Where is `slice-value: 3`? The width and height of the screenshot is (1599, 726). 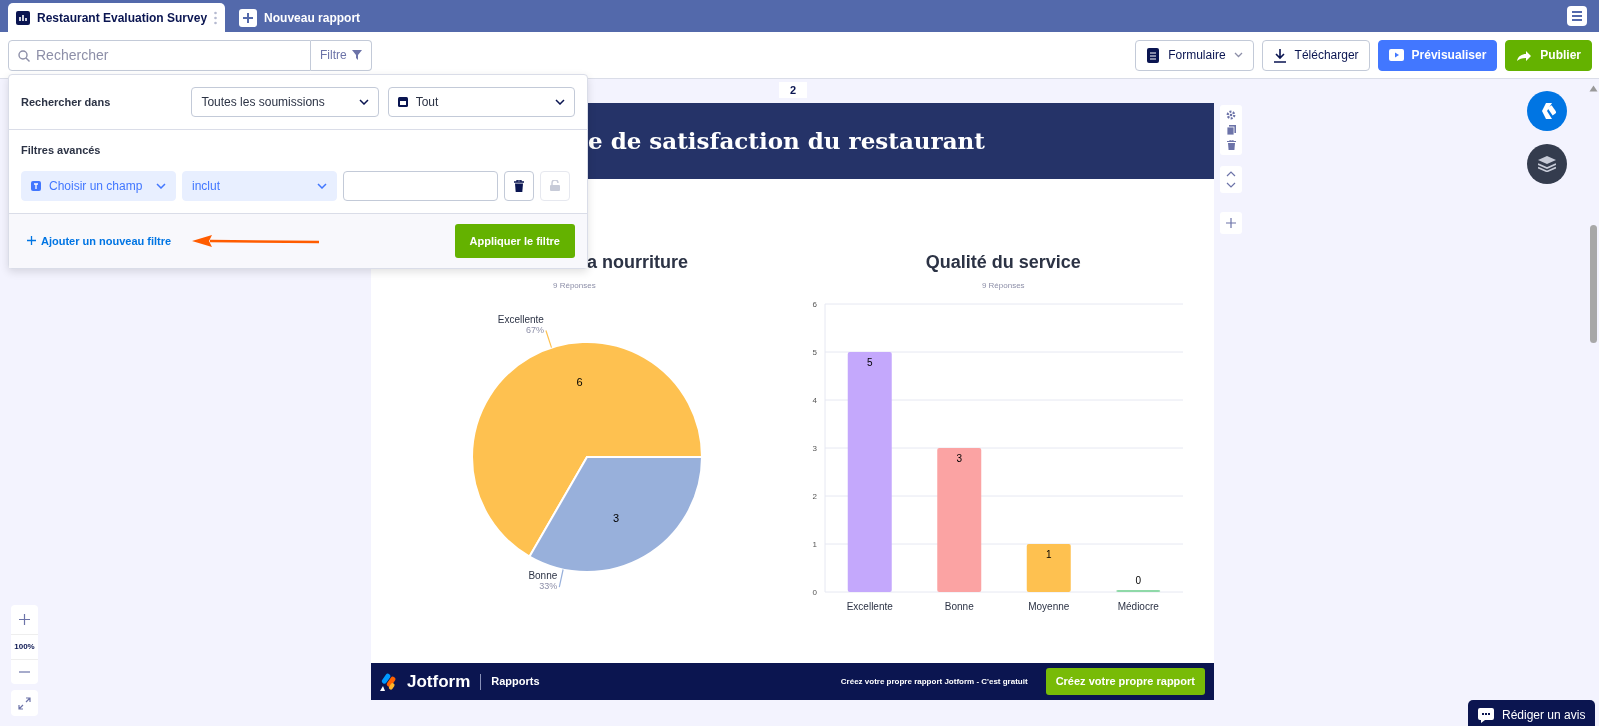 slice-value: 3 is located at coordinates (616, 518).